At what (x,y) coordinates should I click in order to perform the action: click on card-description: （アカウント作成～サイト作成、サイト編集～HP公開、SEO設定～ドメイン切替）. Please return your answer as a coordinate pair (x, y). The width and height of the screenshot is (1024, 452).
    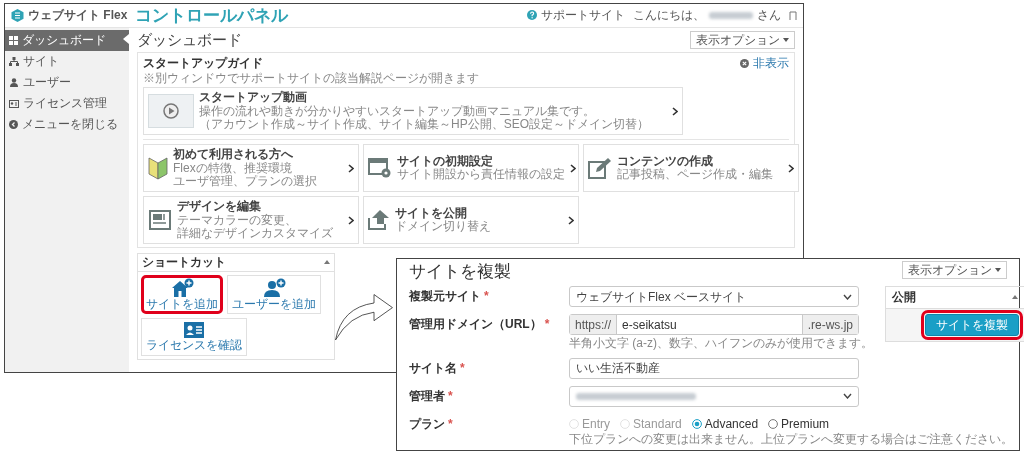
    Looking at the image, I should click on (424, 125).